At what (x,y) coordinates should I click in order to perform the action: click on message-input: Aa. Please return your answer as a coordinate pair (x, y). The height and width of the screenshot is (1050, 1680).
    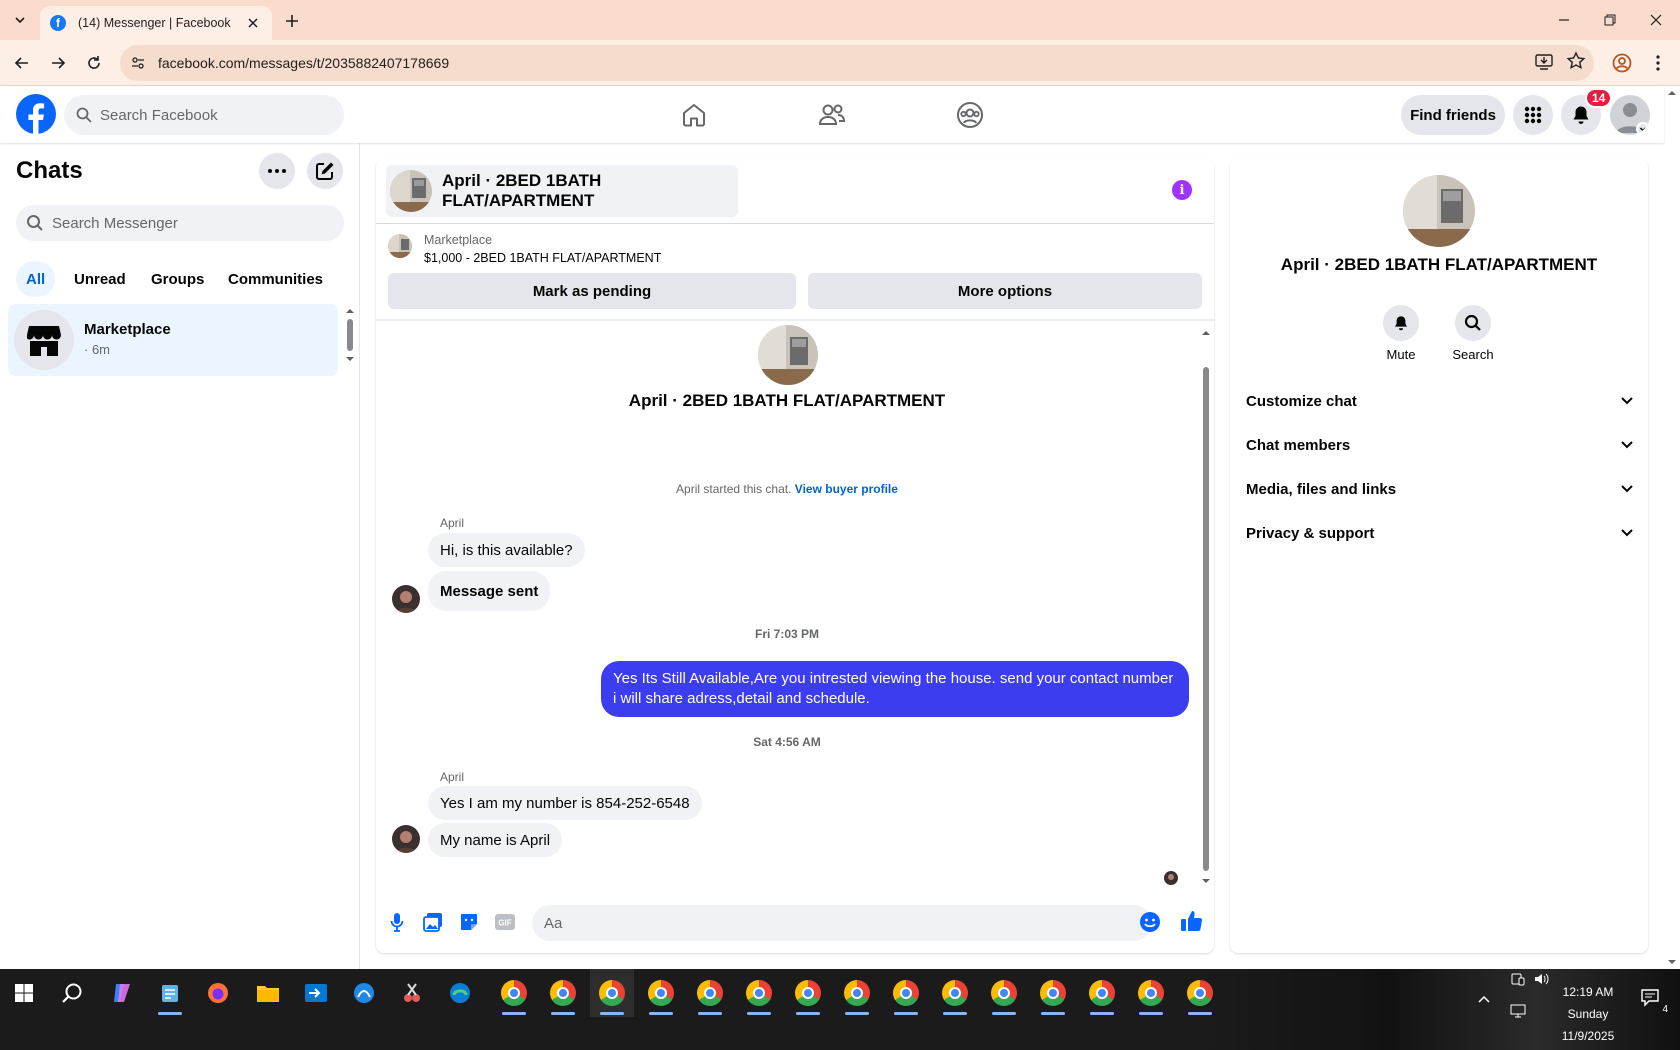
    Looking at the image, I should click on (842, 923).